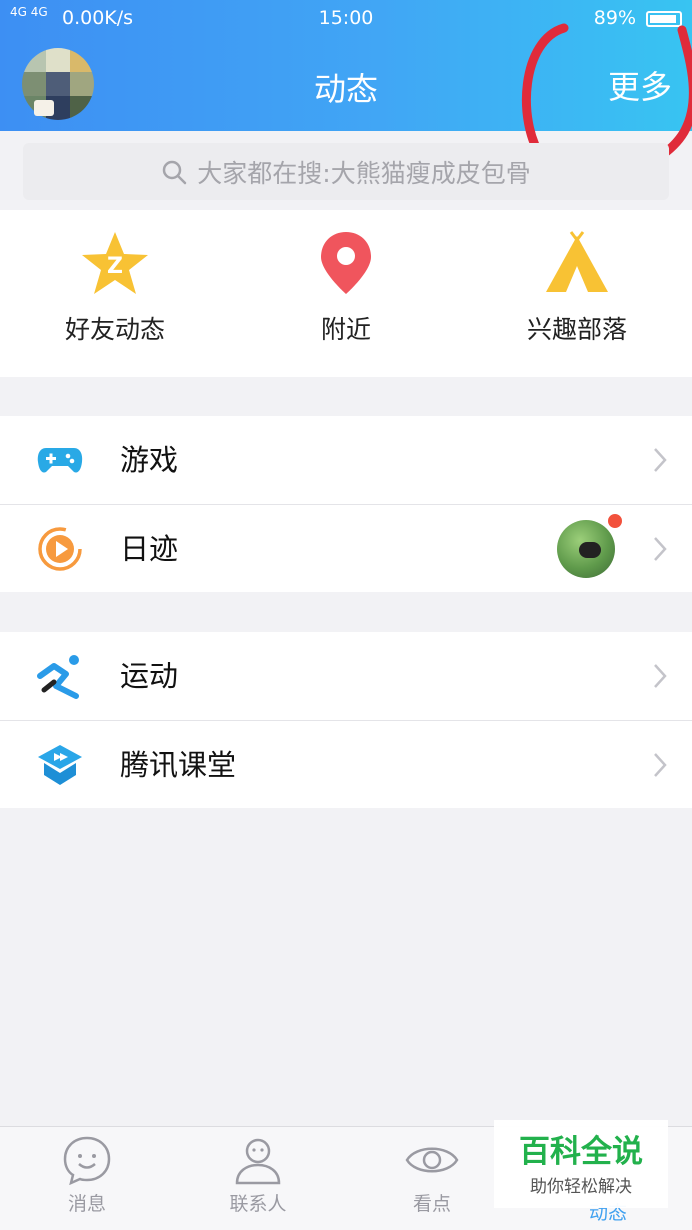  What do you see at coordinates (432, 1175) in the screenshot?
I see `tab-kandian: 看点` at bounding box center [432, 1175].